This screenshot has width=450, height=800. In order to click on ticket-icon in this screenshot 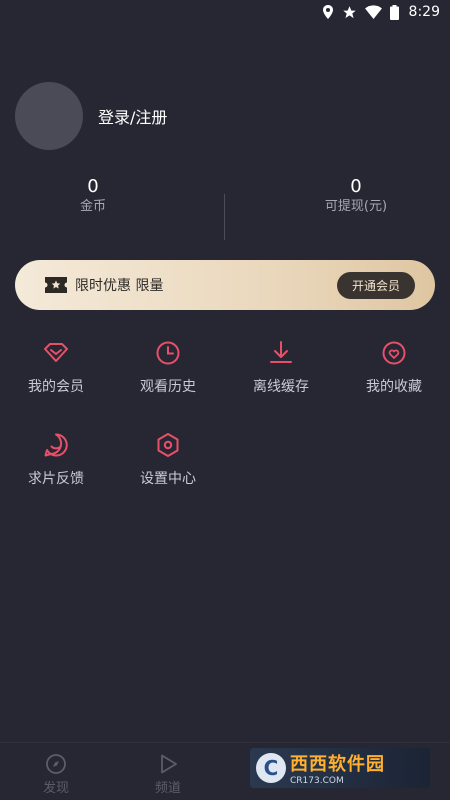, I will do `click(56, 285)`.